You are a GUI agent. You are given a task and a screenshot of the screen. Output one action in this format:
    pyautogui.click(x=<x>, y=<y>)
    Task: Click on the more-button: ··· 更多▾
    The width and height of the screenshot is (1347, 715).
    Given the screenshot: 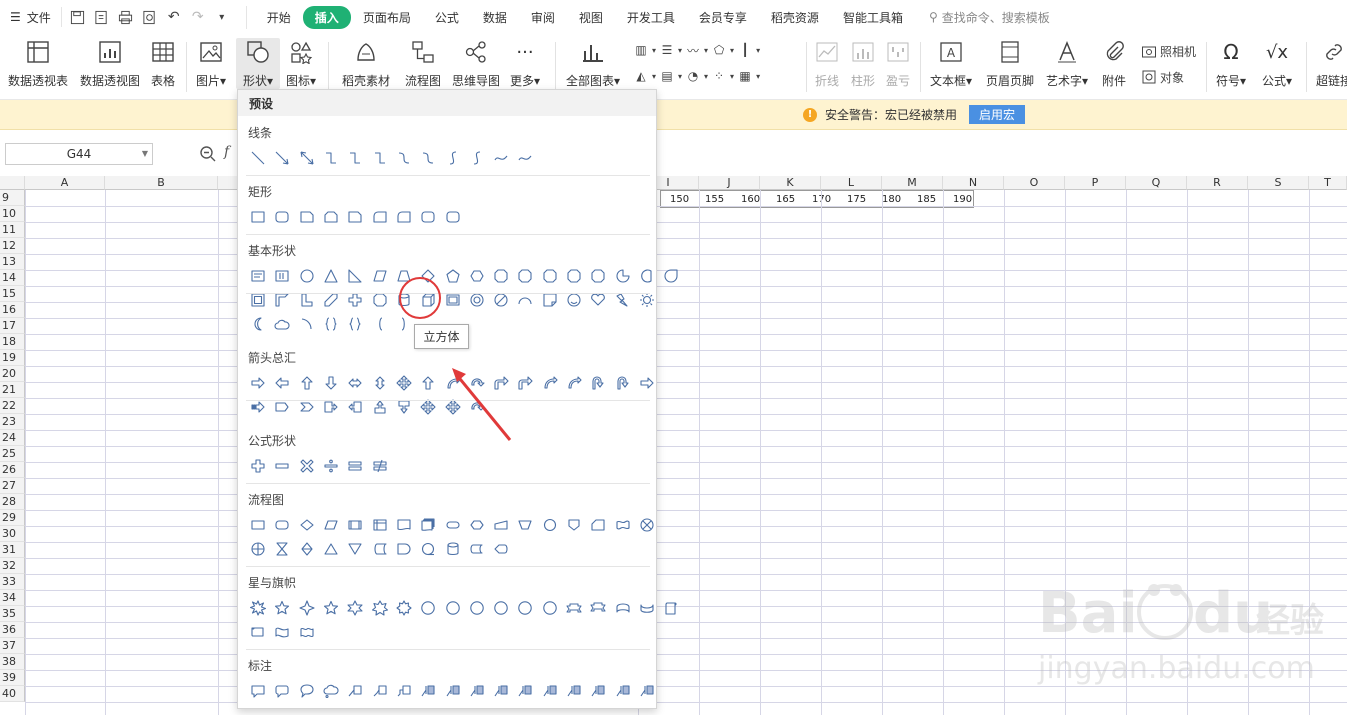 What is the action you would take?
    pyautogui.click(x=525, y=63)
    